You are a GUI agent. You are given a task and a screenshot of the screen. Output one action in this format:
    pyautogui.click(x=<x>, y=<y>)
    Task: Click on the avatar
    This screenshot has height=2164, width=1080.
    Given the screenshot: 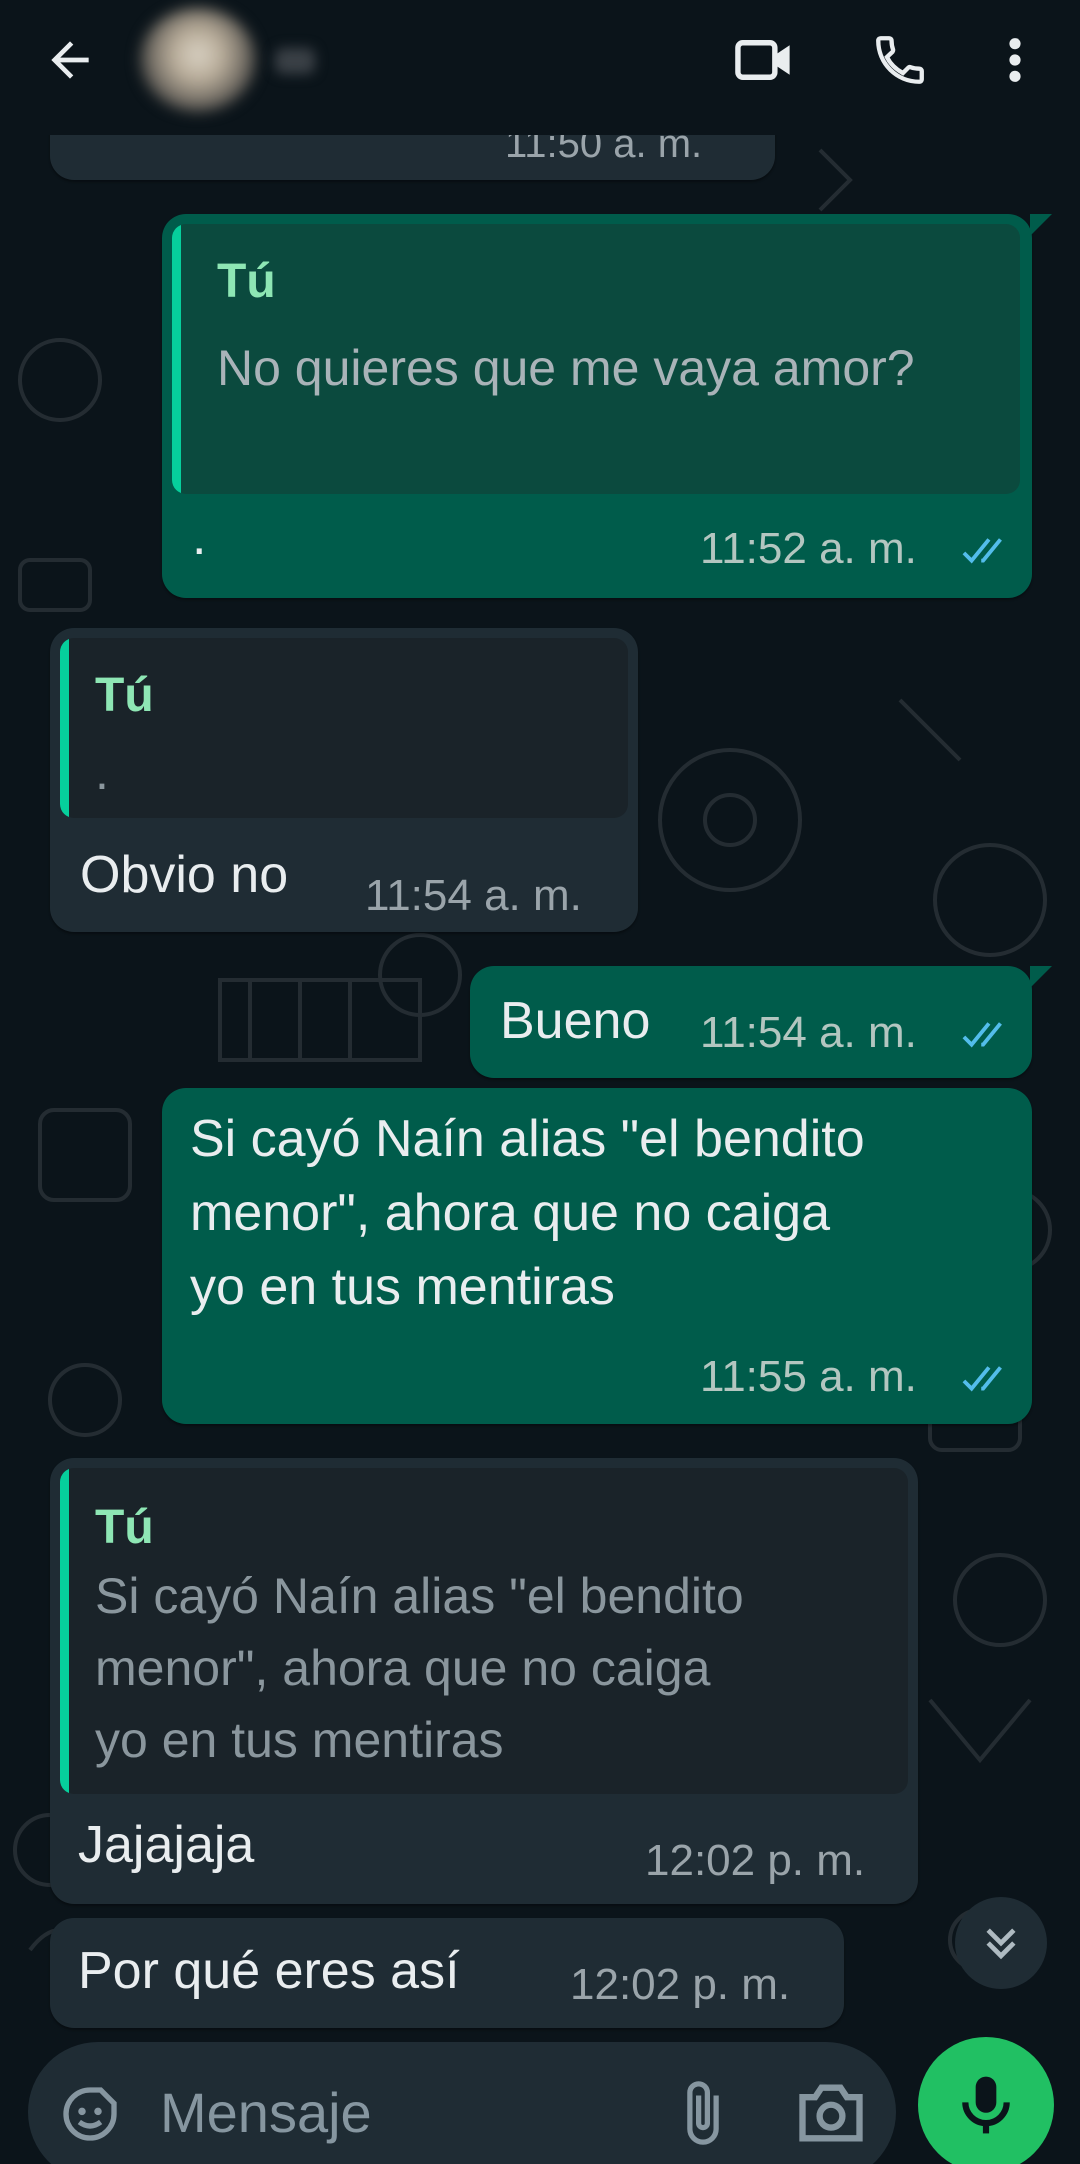 What is the action you would take?
    pyautogui.click(x=198, y=60)
    